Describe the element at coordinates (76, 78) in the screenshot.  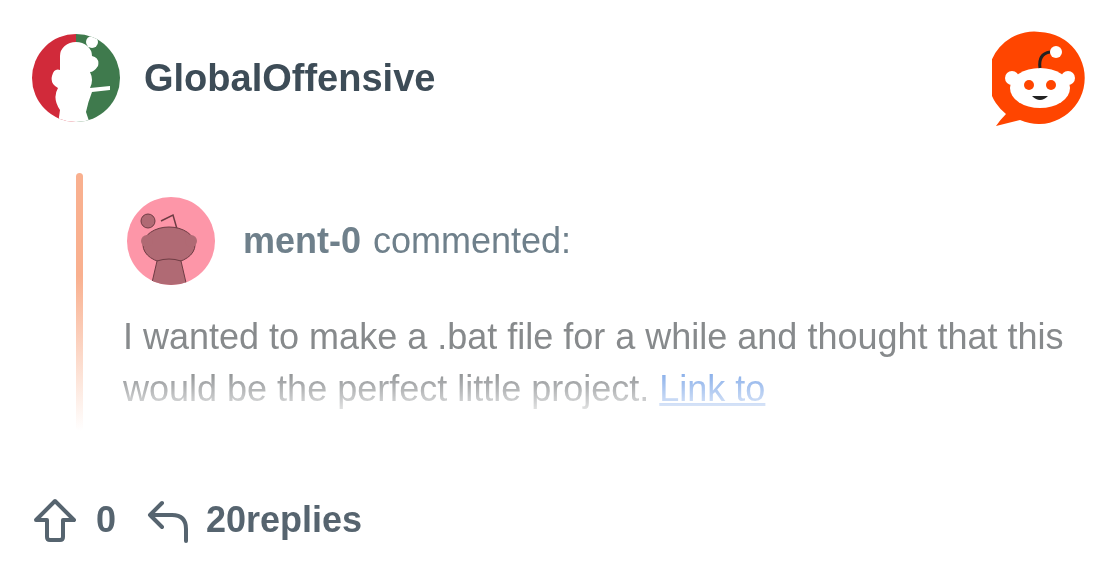
I see `subreddit-avatar-icon` at that location.